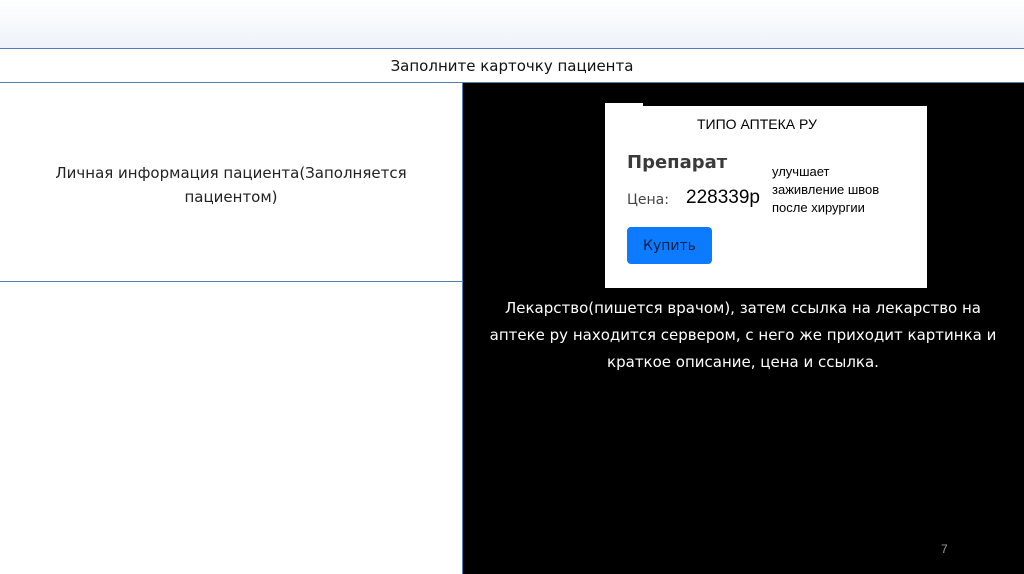 The image size is (1024, 574). I want to click on price-value: 228339р, so click(723, 197).